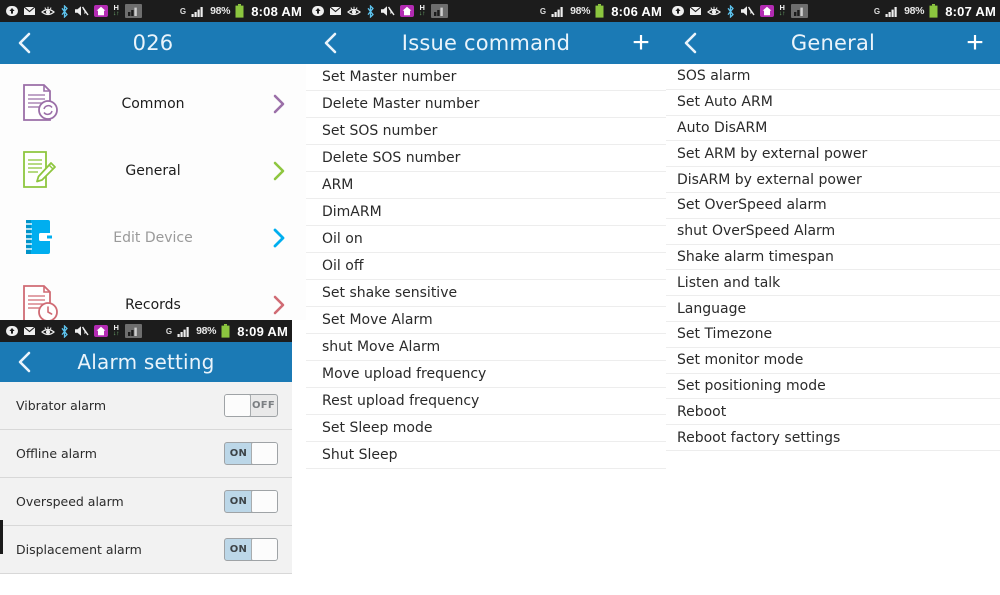 The height and width of the screenshot is (595, 1000). Describe the element at coordinates (79, 549) in the screenshot. I see `alarm-row-label: Displacement alarm` at that location.